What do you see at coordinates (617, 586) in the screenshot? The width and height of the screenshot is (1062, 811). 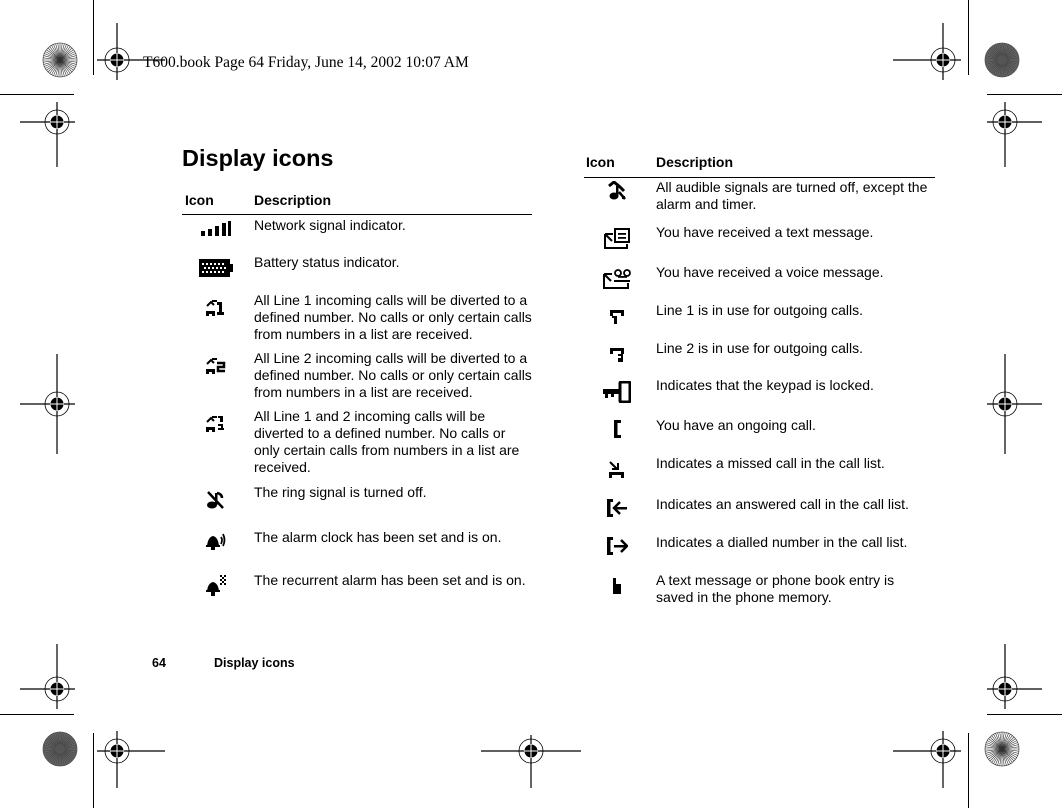 I see `phone-memory-icon` at bounding box center [617, 586].